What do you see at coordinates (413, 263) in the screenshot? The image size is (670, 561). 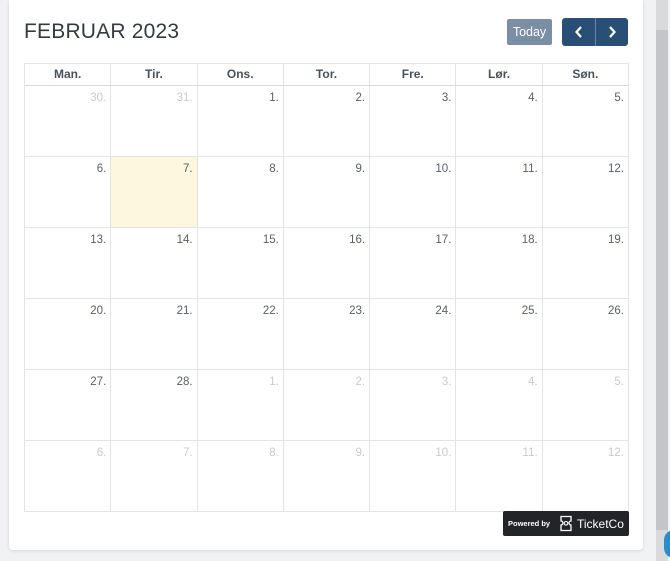 I see `day-cell: 17.` at bounding box center [413, 263].